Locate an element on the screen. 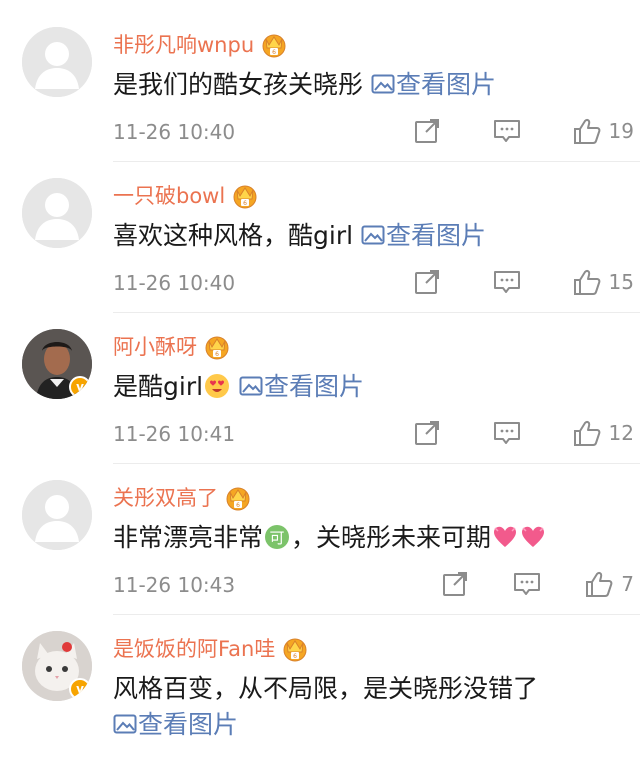 The width and height of the screenshot is (640, 758). heart-eyes-emoji-icon is located at coordinates (217, 386).